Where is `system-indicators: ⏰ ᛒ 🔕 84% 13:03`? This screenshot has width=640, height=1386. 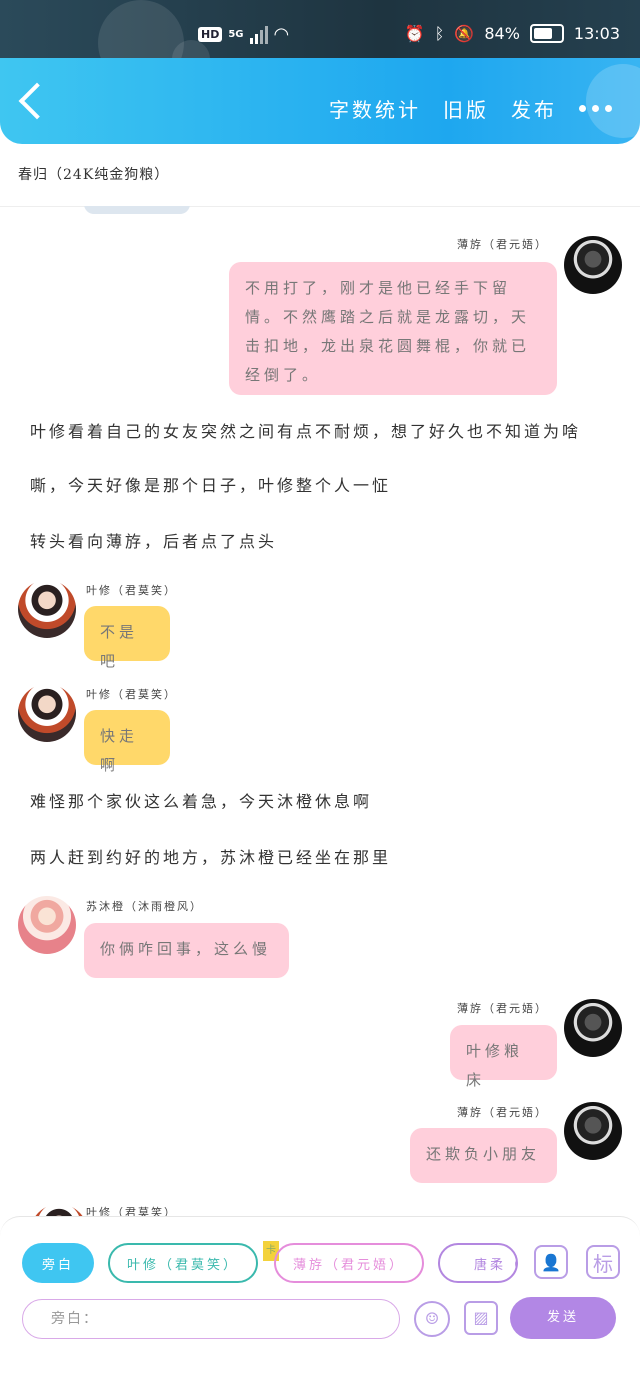 system-indicators: ⏰ ᛒ 🔕 84% 13:03 is located at coordinates (512, 33).